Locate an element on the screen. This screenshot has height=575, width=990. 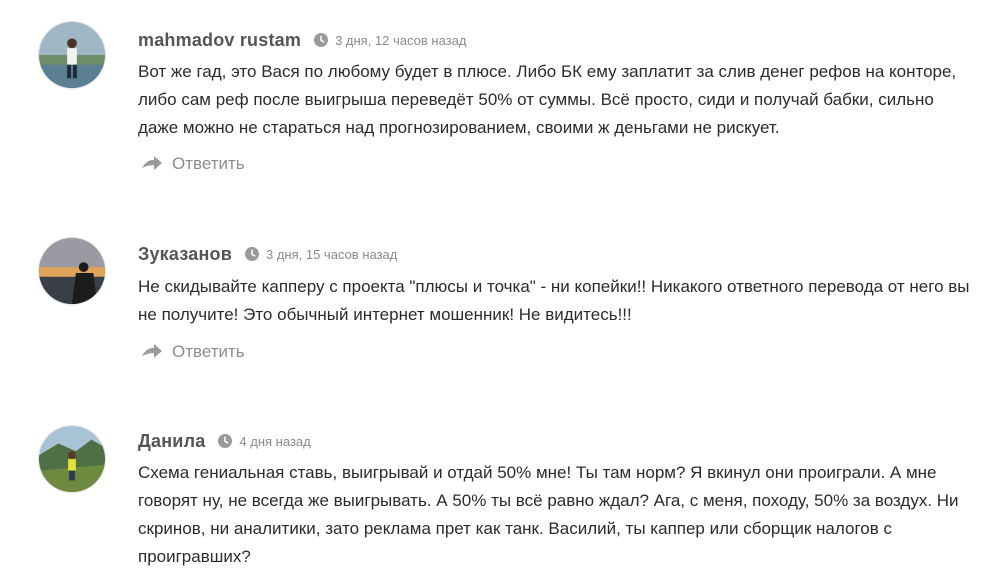
comment-meta: Данила 4 дня назад is located at coordinates (224, 441).